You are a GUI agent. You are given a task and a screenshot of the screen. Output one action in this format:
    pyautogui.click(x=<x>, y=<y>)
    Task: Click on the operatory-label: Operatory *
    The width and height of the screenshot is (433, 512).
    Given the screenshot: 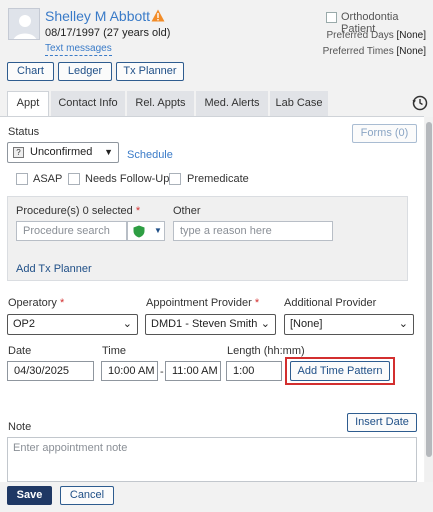 What is the action you would take?
    pyautogui.click(x=36, y=303)
    